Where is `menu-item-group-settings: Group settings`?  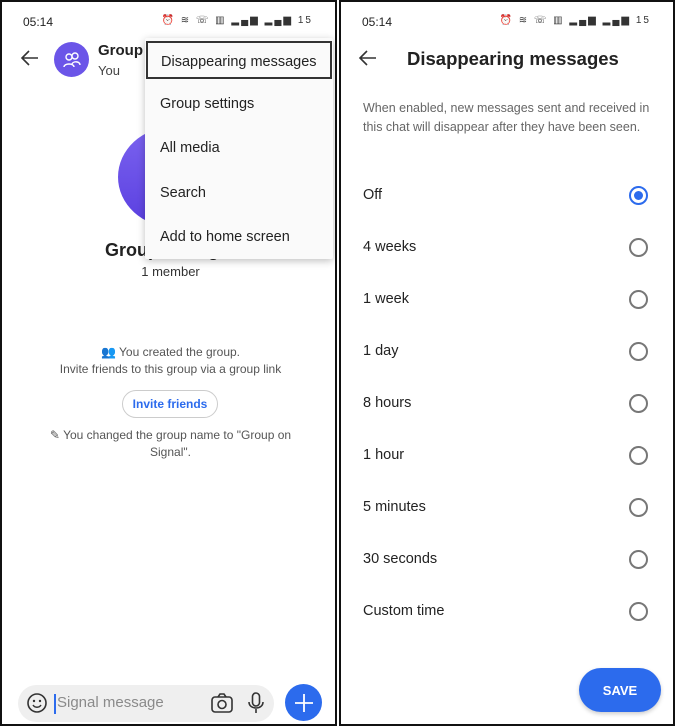 menu-item-group-settings: Group settings is located at coordinates (239, 104).